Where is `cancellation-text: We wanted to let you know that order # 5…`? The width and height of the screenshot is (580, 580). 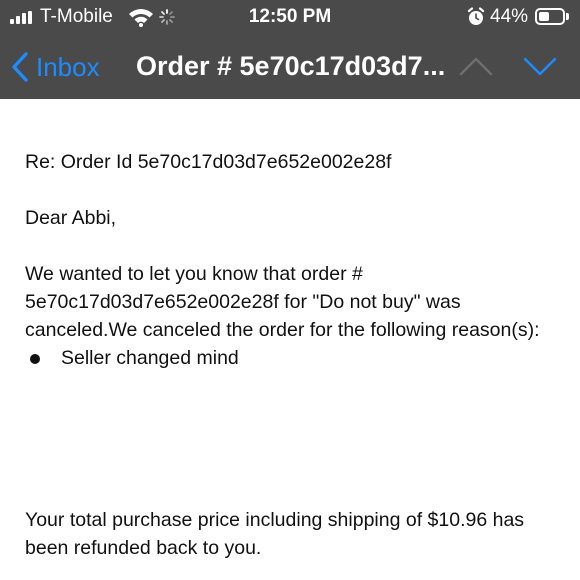 cancellation-text: We wanted to let you know that order # 5… is located at coordinates (282, 302).